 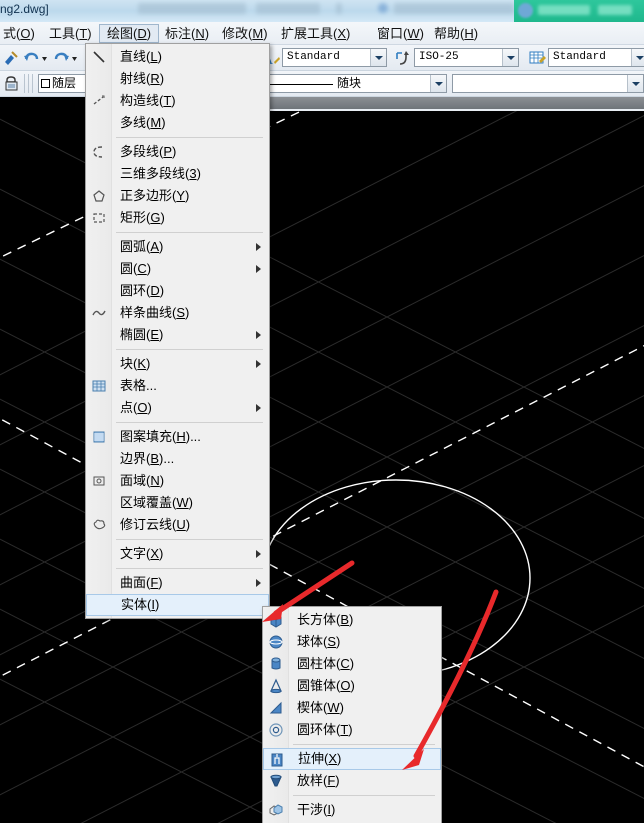 I want to click on menu-item-block: 块(K), so click(x=177, y=364).